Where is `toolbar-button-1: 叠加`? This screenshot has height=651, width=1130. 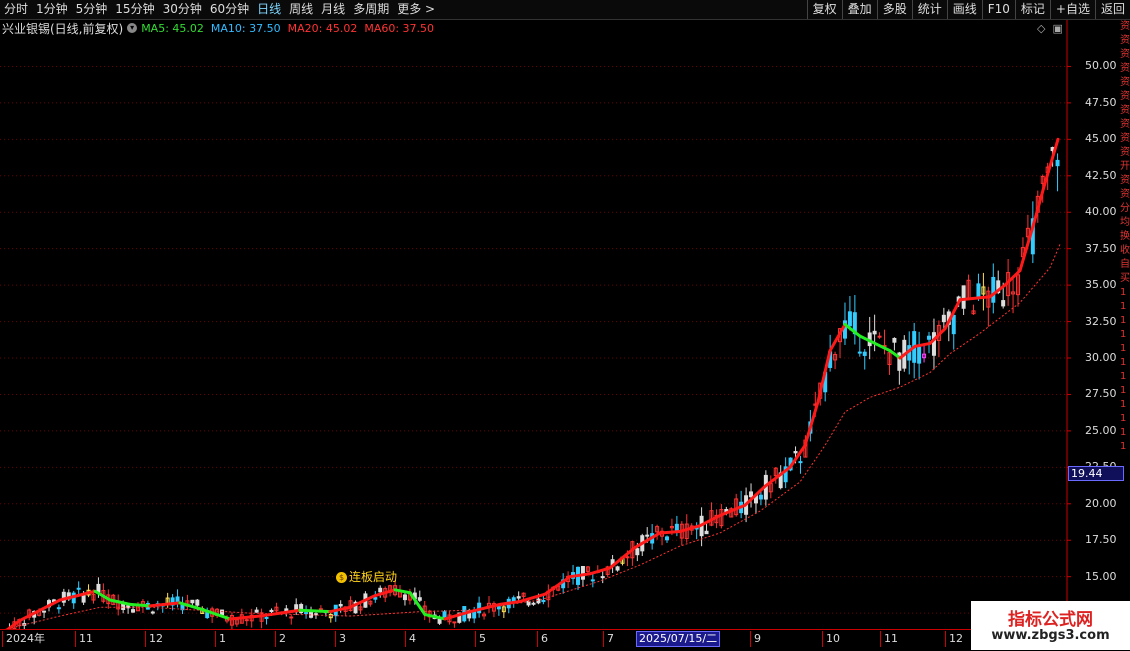
toolbar-button-1: 叠加 is located at coordinates (859, 9).